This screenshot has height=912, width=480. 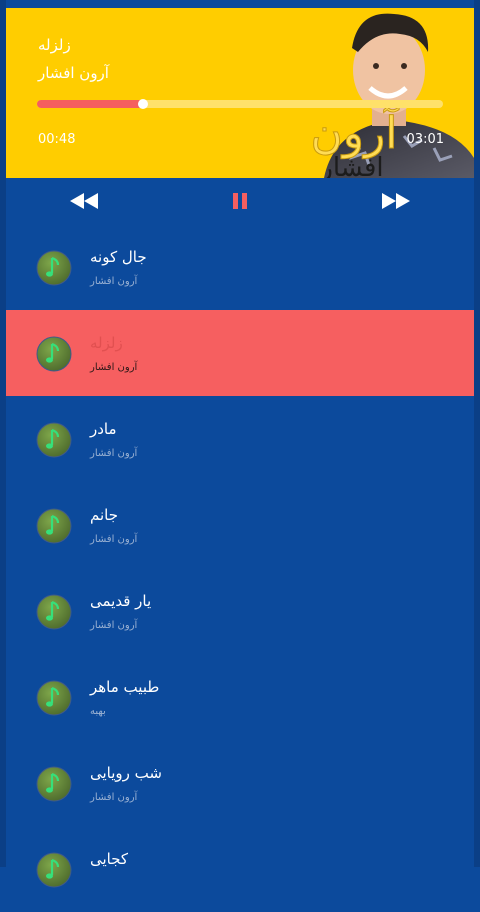 What do you see at coordinates (240, 353) in the screenshot?
I see `song-list-item: زلزله آرون افشار` at bounding box center [240, 353].